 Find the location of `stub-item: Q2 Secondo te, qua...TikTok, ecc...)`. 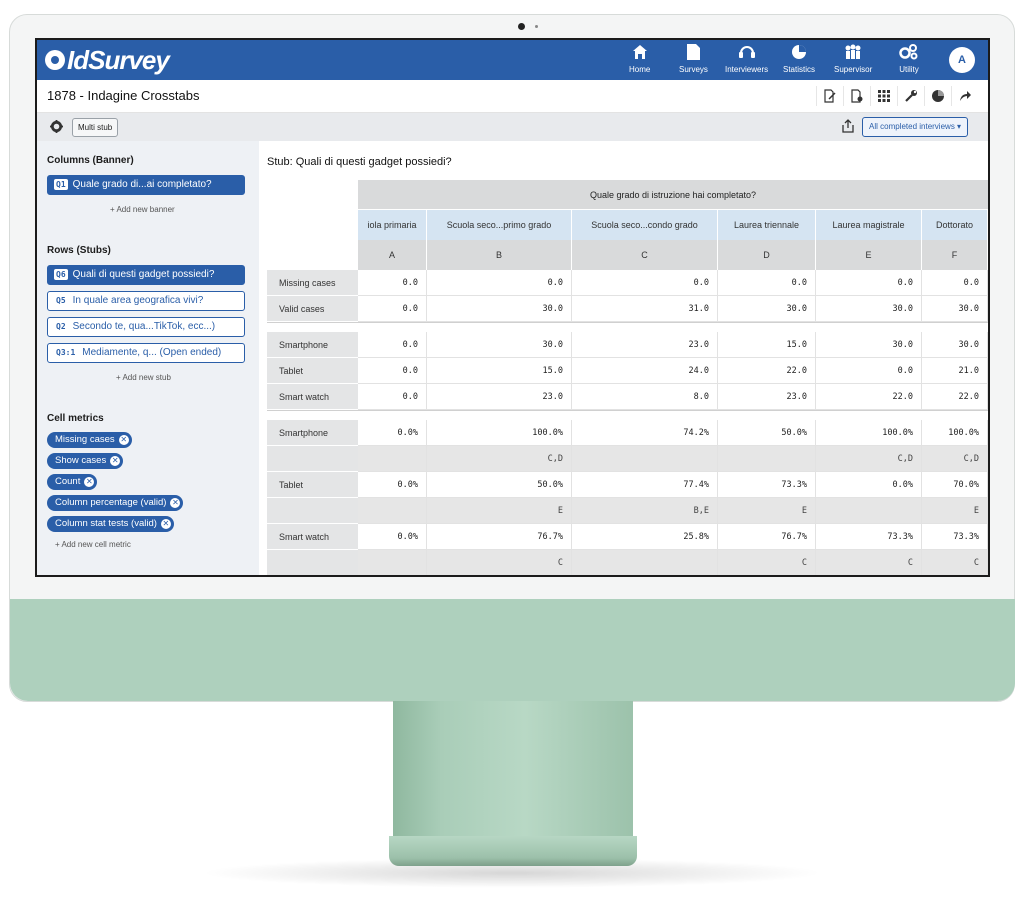

stub-item: Q2 Secondo te, qua...TikTok, ecc...) is located at coordinates (146, 327).